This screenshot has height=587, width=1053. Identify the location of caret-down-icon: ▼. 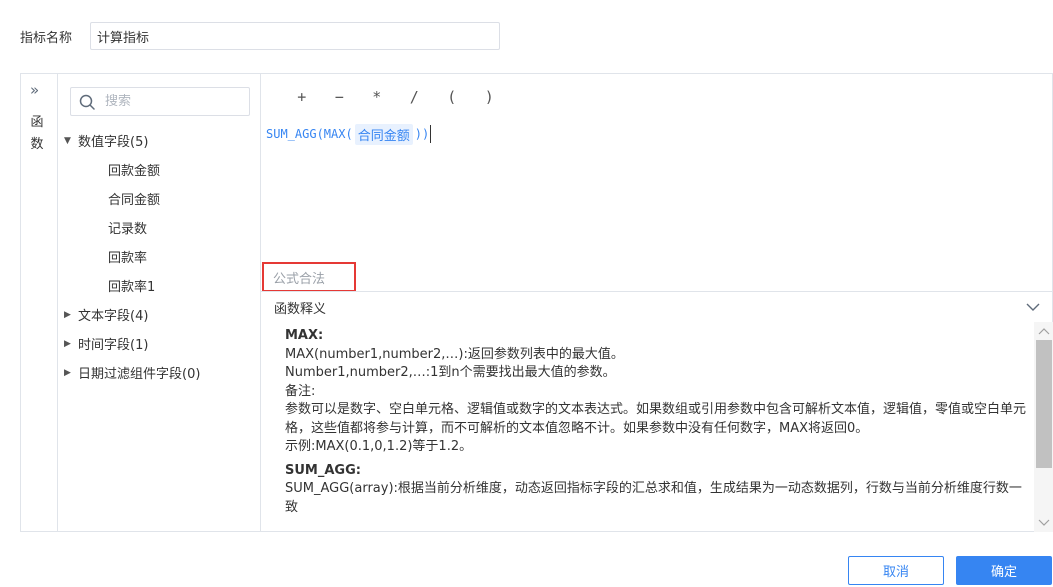
(71, 141).